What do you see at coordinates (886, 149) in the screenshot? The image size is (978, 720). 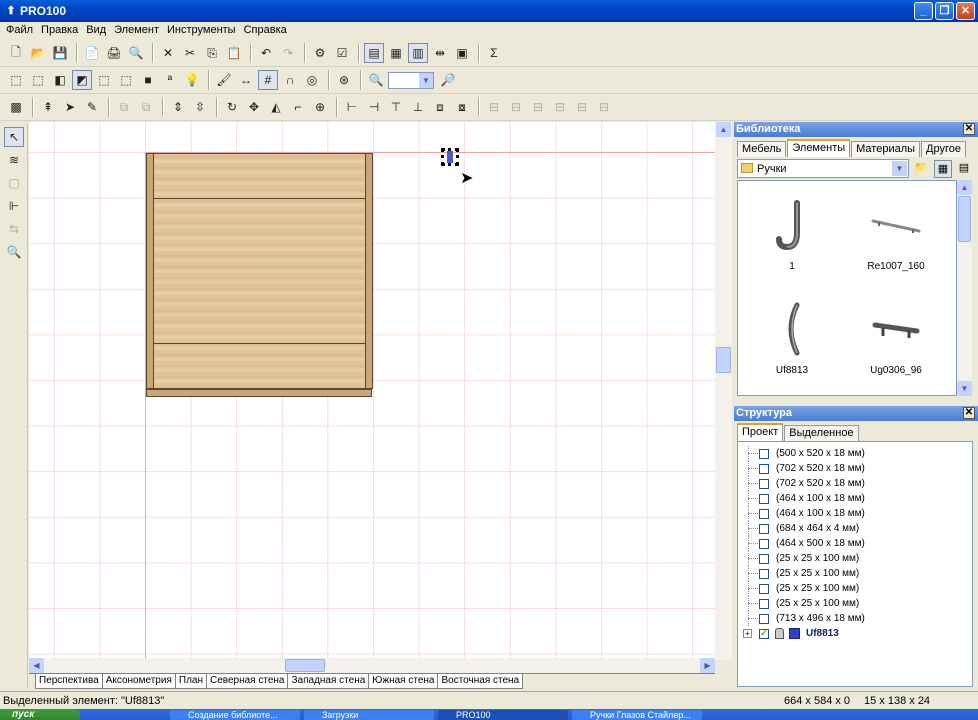 I see `tab-materials: Материалы` at bounding box center [886, 149].